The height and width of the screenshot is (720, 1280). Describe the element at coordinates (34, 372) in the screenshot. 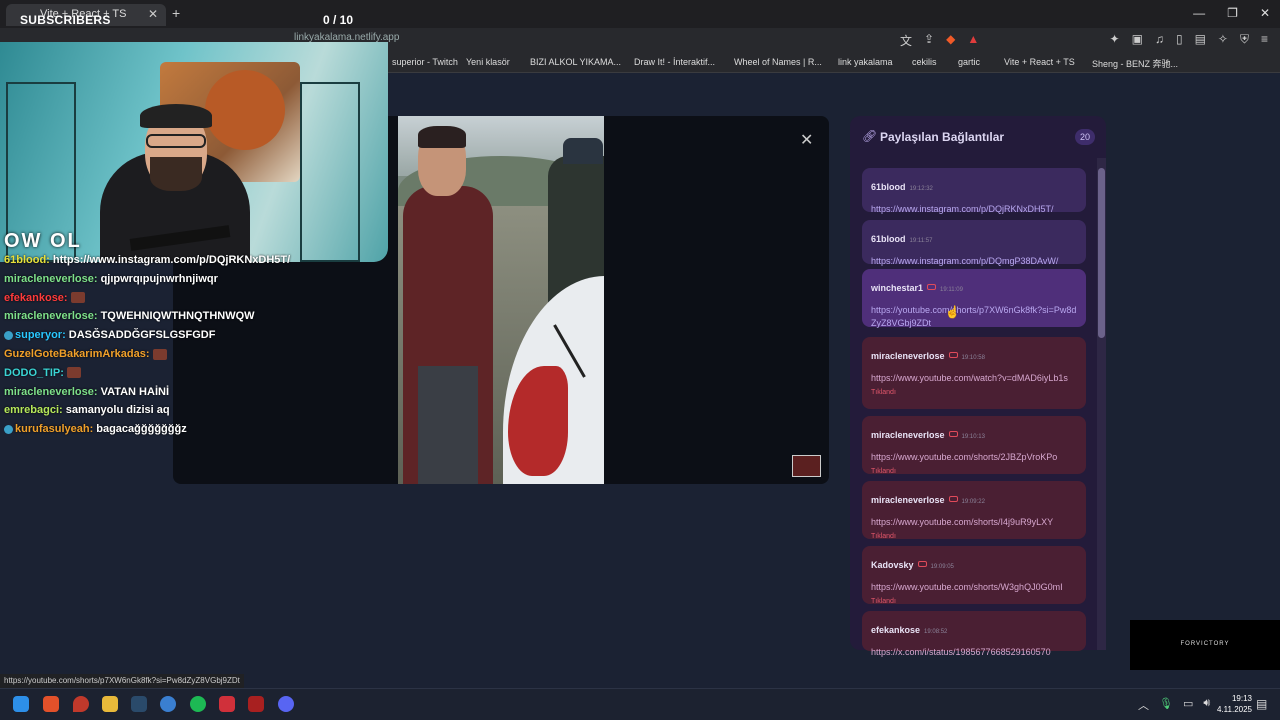

I see `chat-username: DODO_TIP:` at that location.